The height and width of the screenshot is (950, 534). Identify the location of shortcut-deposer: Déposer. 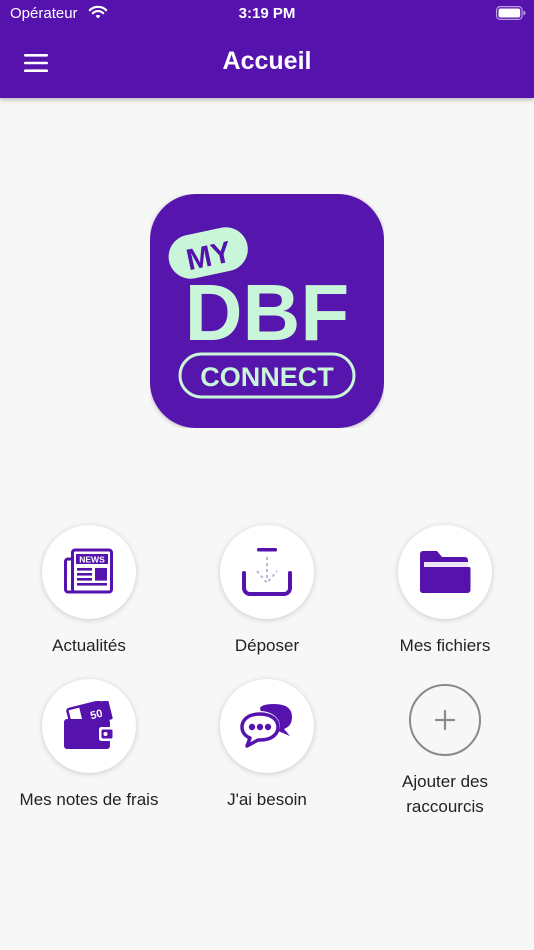
(267, 591).